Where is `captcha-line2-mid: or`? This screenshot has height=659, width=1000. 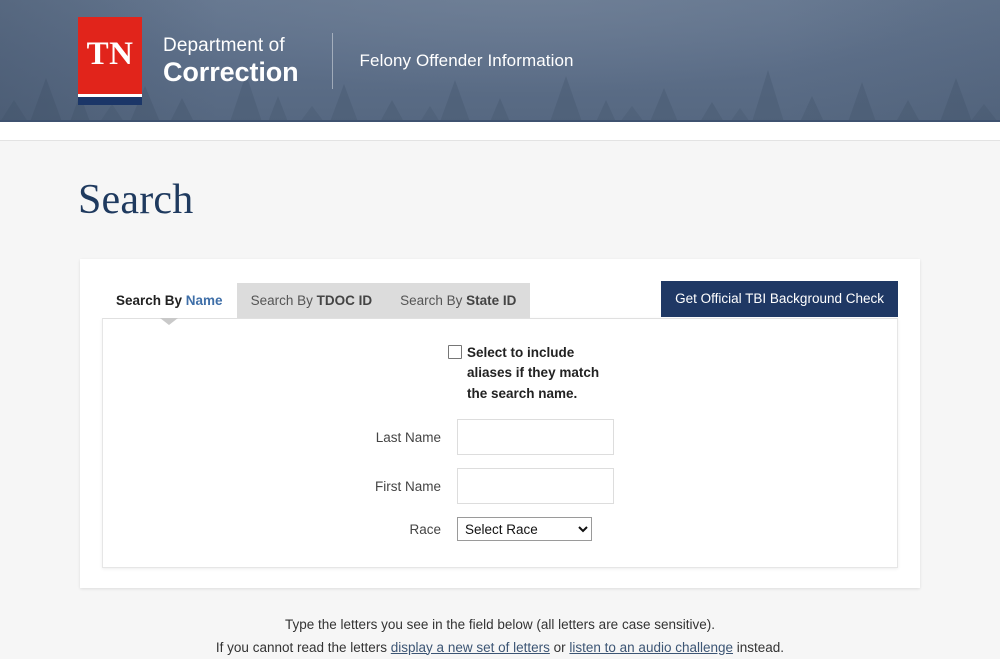 captcha-line2-mid: or is located at coordinates (559, 647).